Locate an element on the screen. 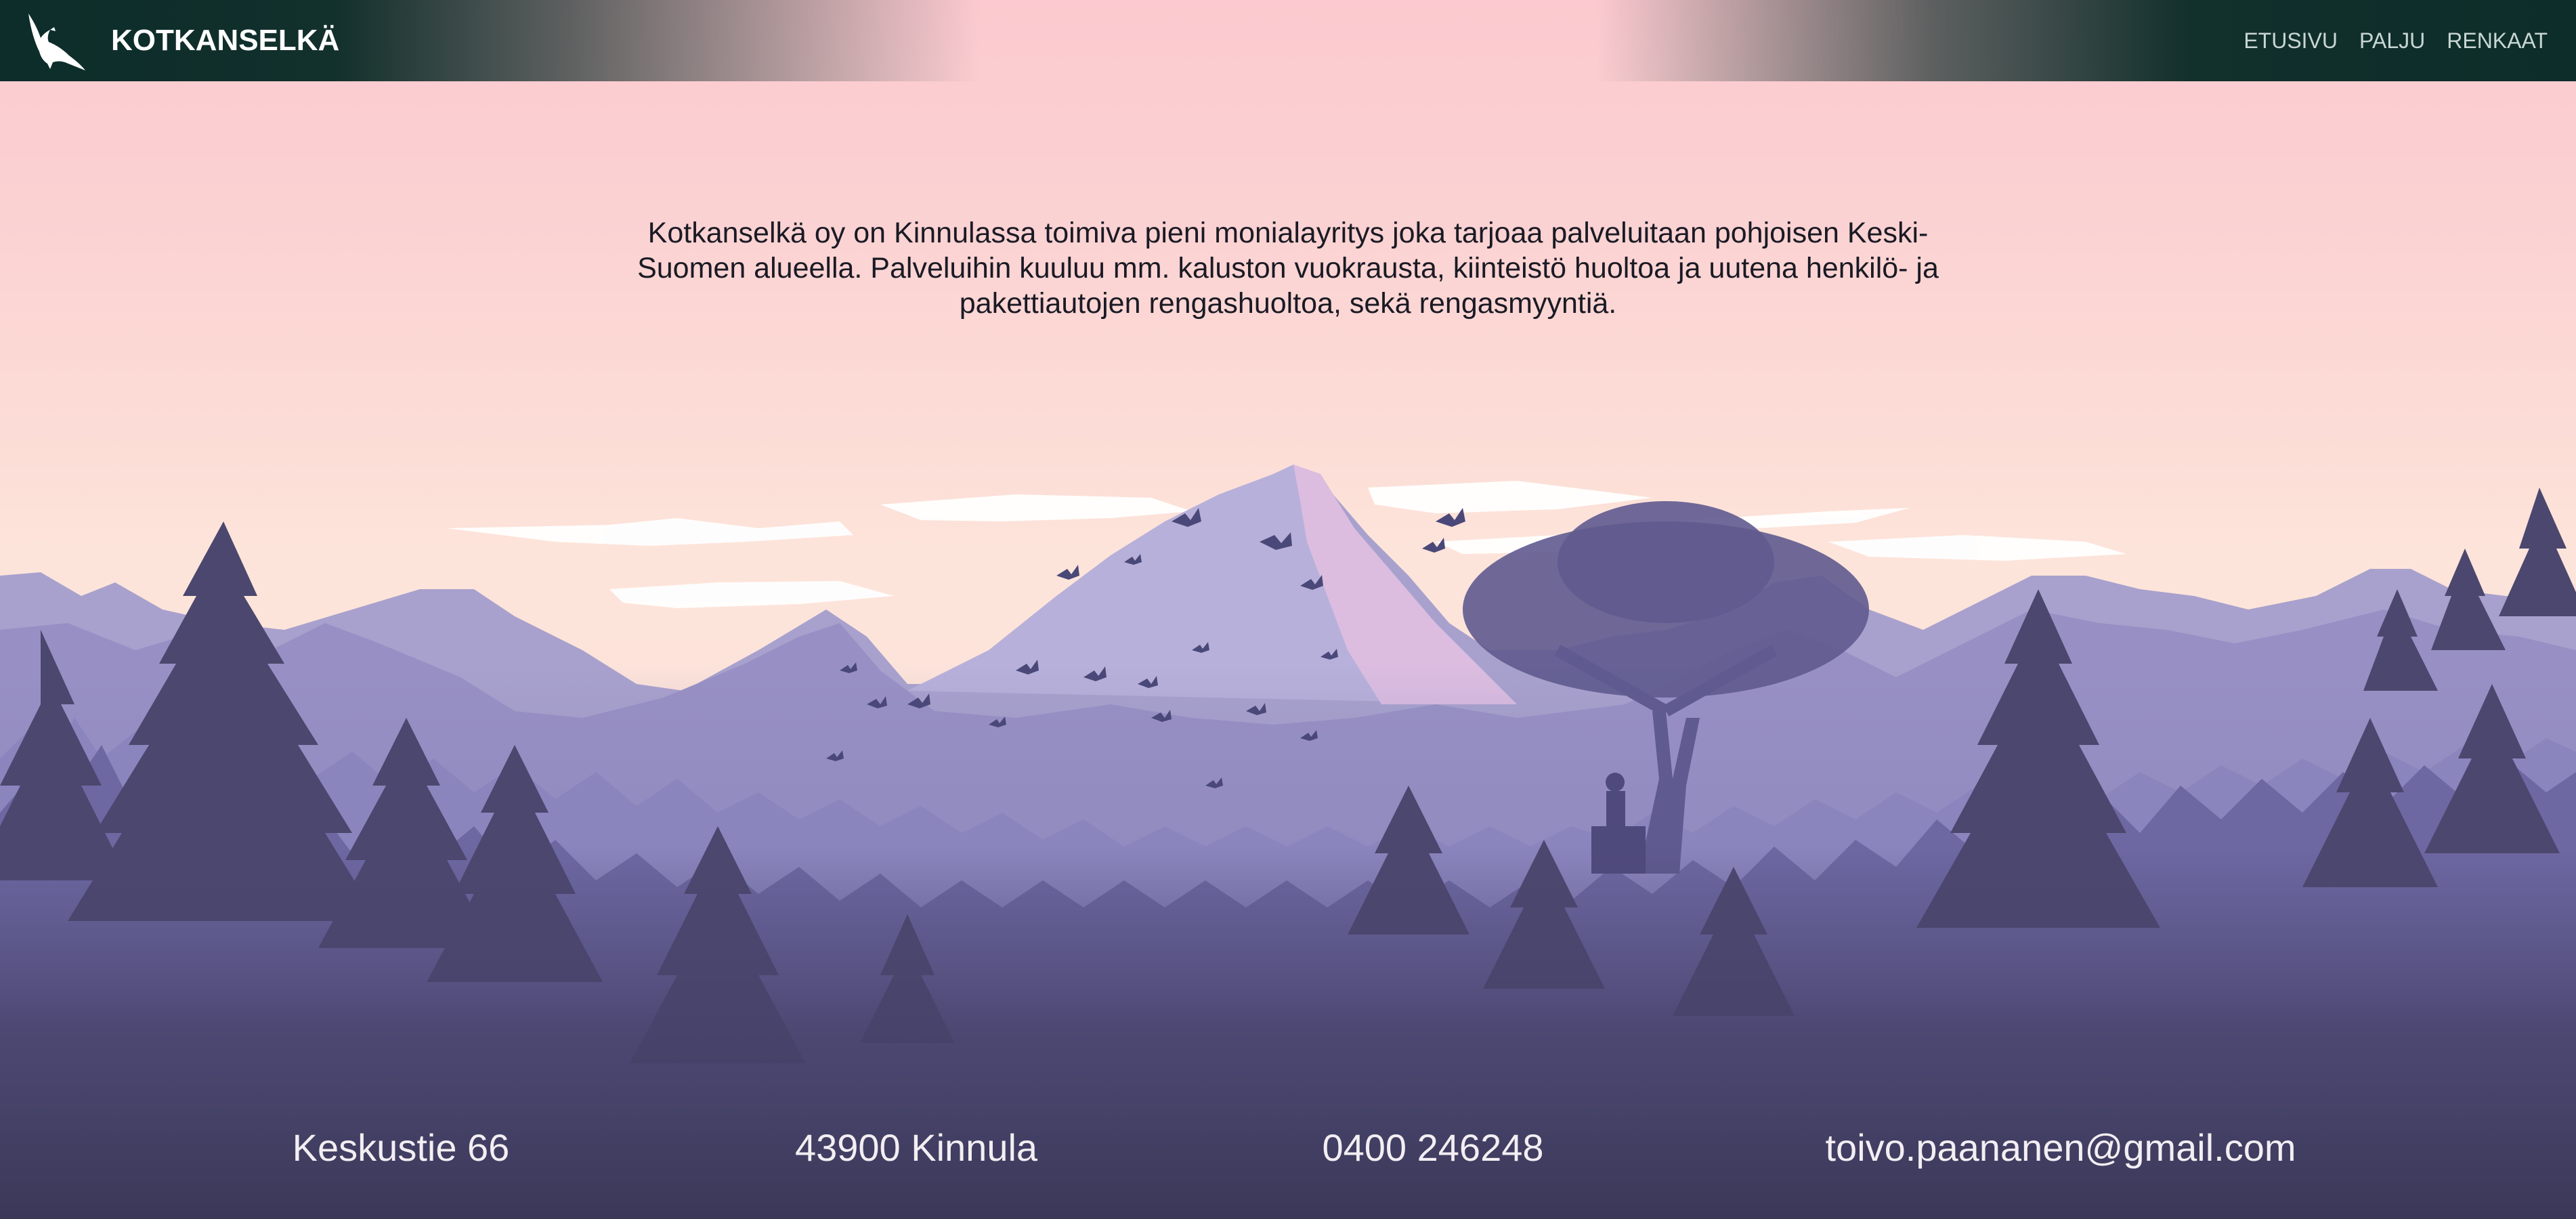 This screenshot has width=2576, height=1219. eagle-icon is located at coordinates (54, 40).